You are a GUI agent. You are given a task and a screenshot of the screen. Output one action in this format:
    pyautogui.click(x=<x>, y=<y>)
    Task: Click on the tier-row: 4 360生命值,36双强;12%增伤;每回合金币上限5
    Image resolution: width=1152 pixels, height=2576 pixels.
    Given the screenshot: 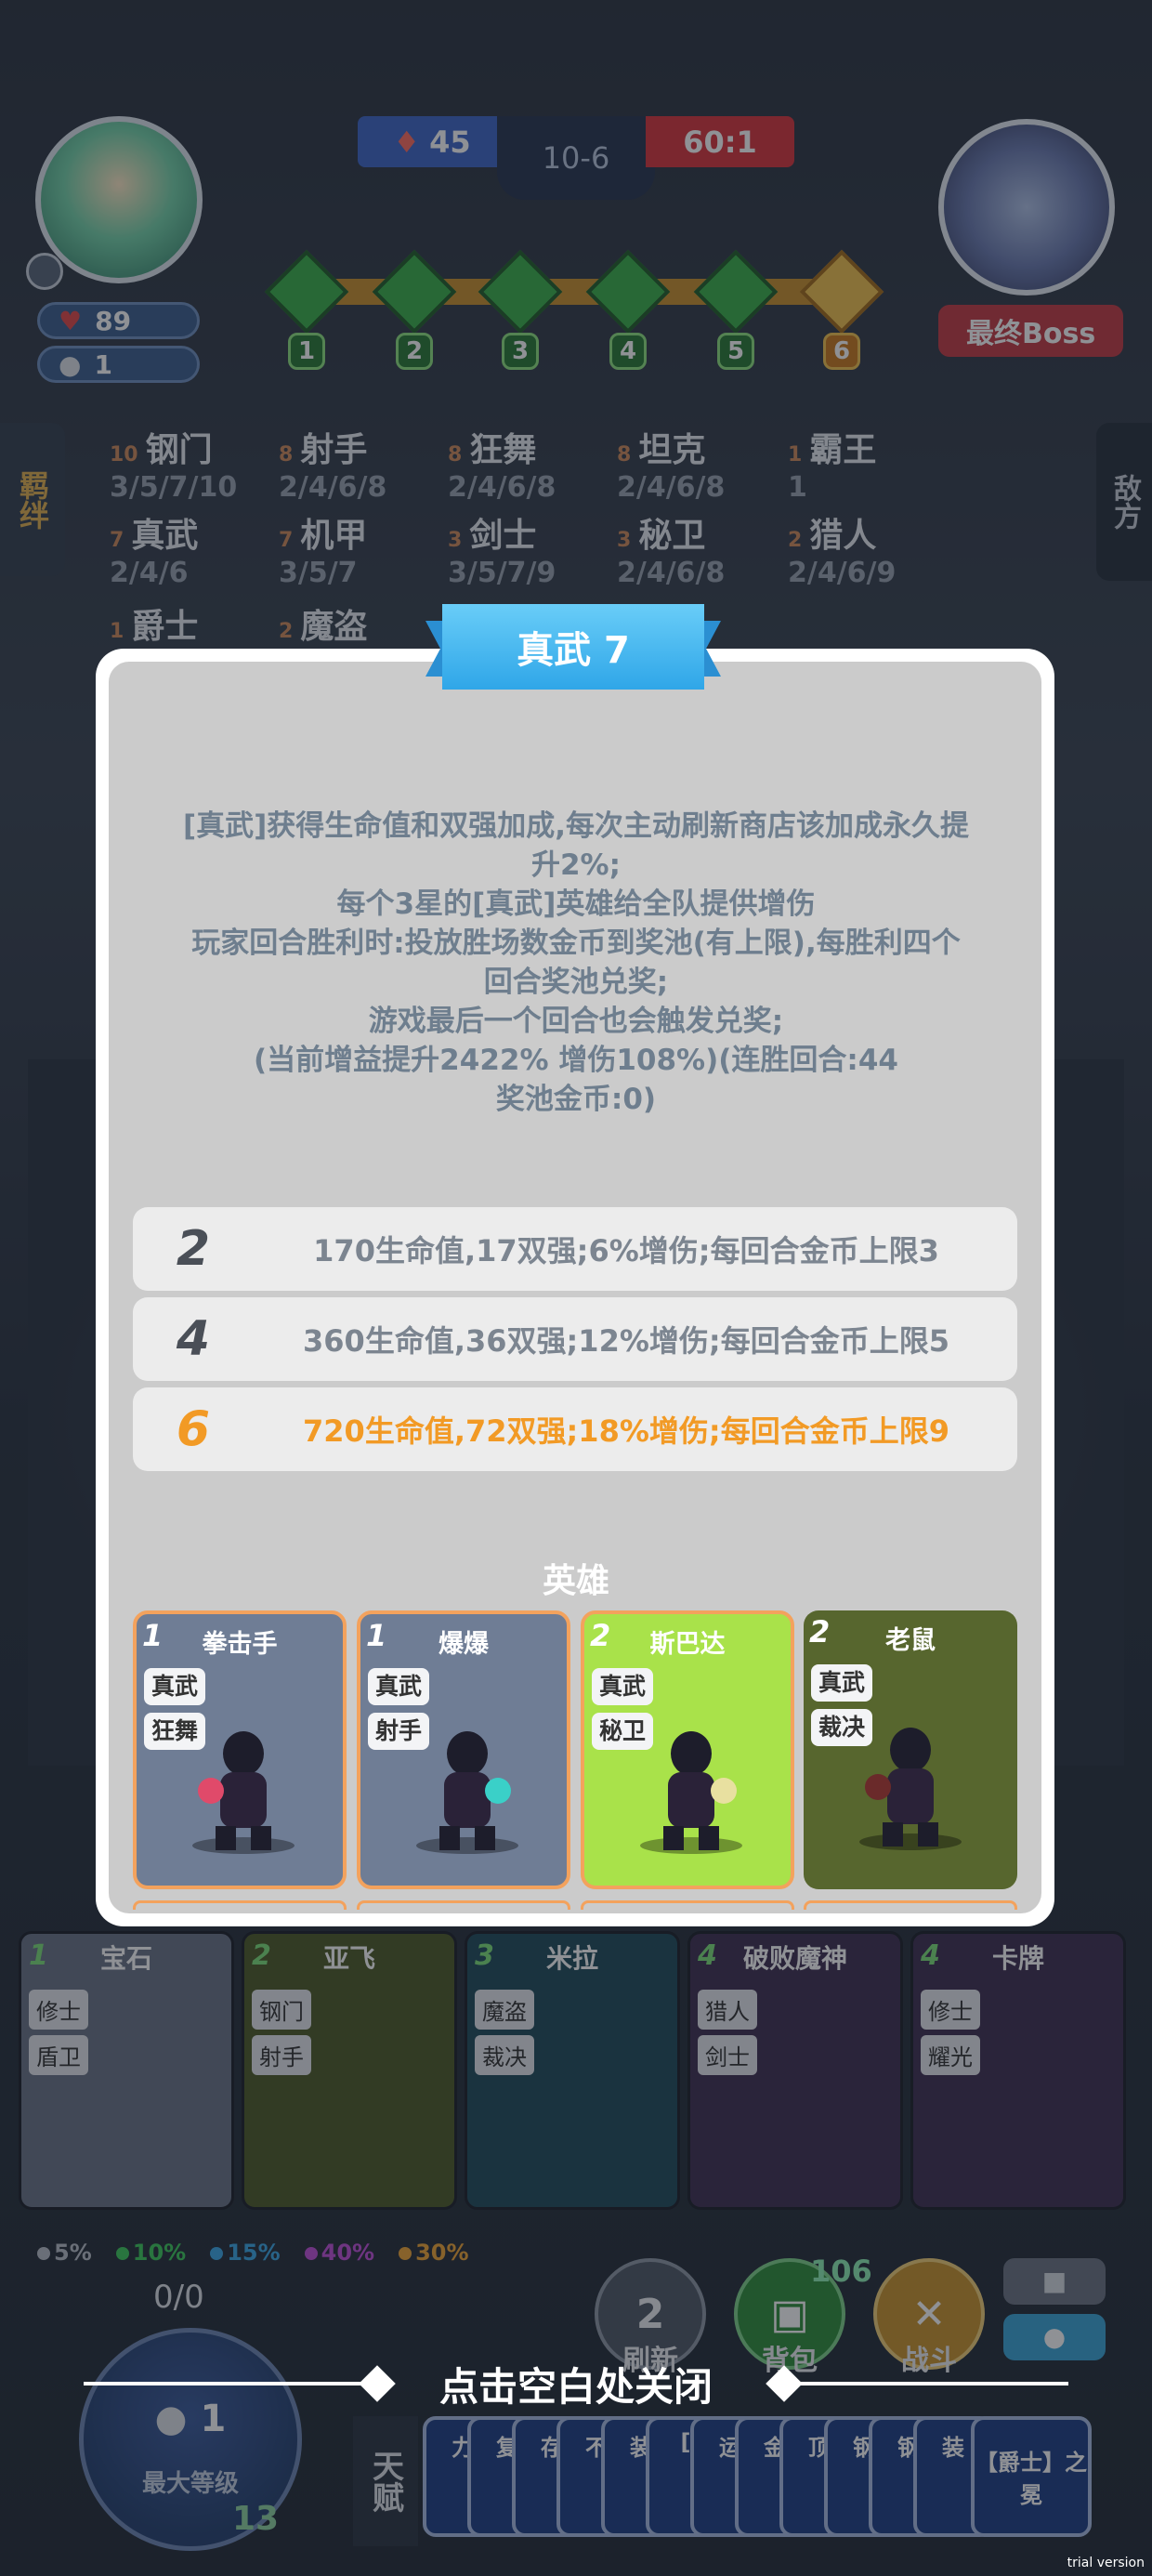 What is the action you would take?
    pyautogui.click(x=575, y=1339)
    